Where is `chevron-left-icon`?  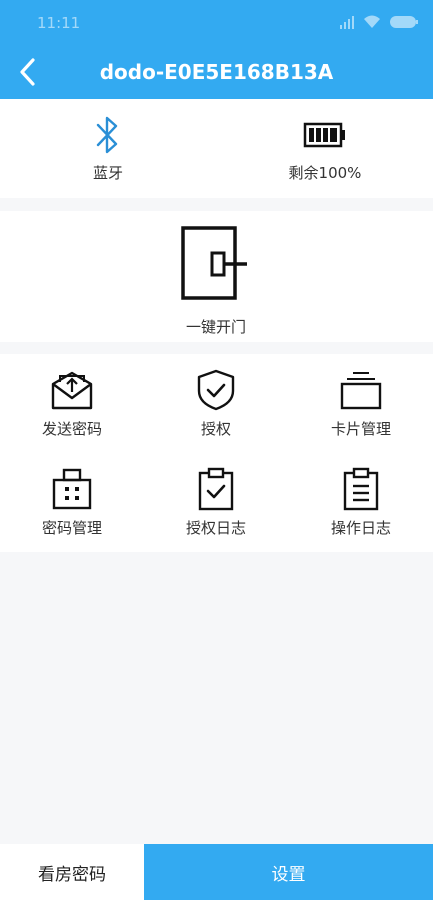
chevron-left-icon is located at coordinates (27, 72).